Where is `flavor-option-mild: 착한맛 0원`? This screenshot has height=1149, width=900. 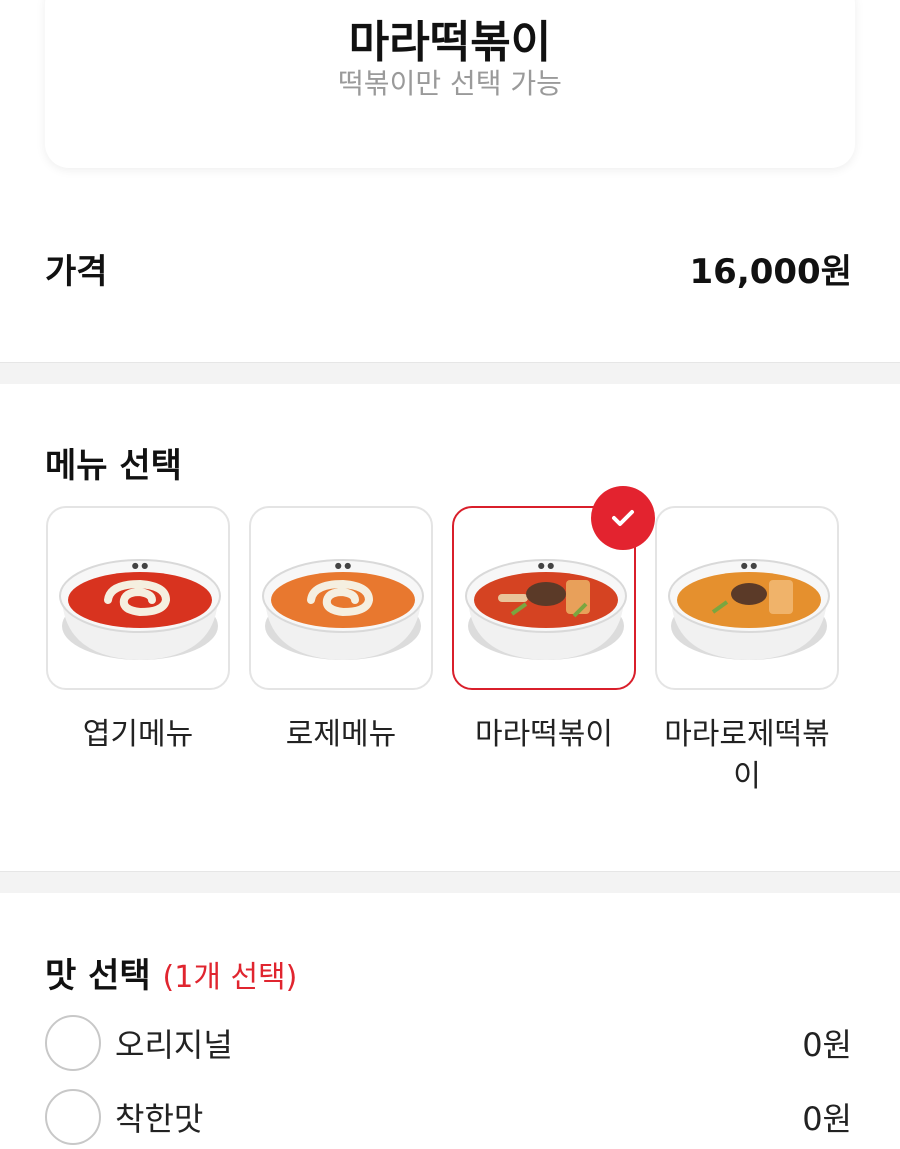 flavor-option-mild: 착한맛 0원 is located at coordinates (448, 1117).